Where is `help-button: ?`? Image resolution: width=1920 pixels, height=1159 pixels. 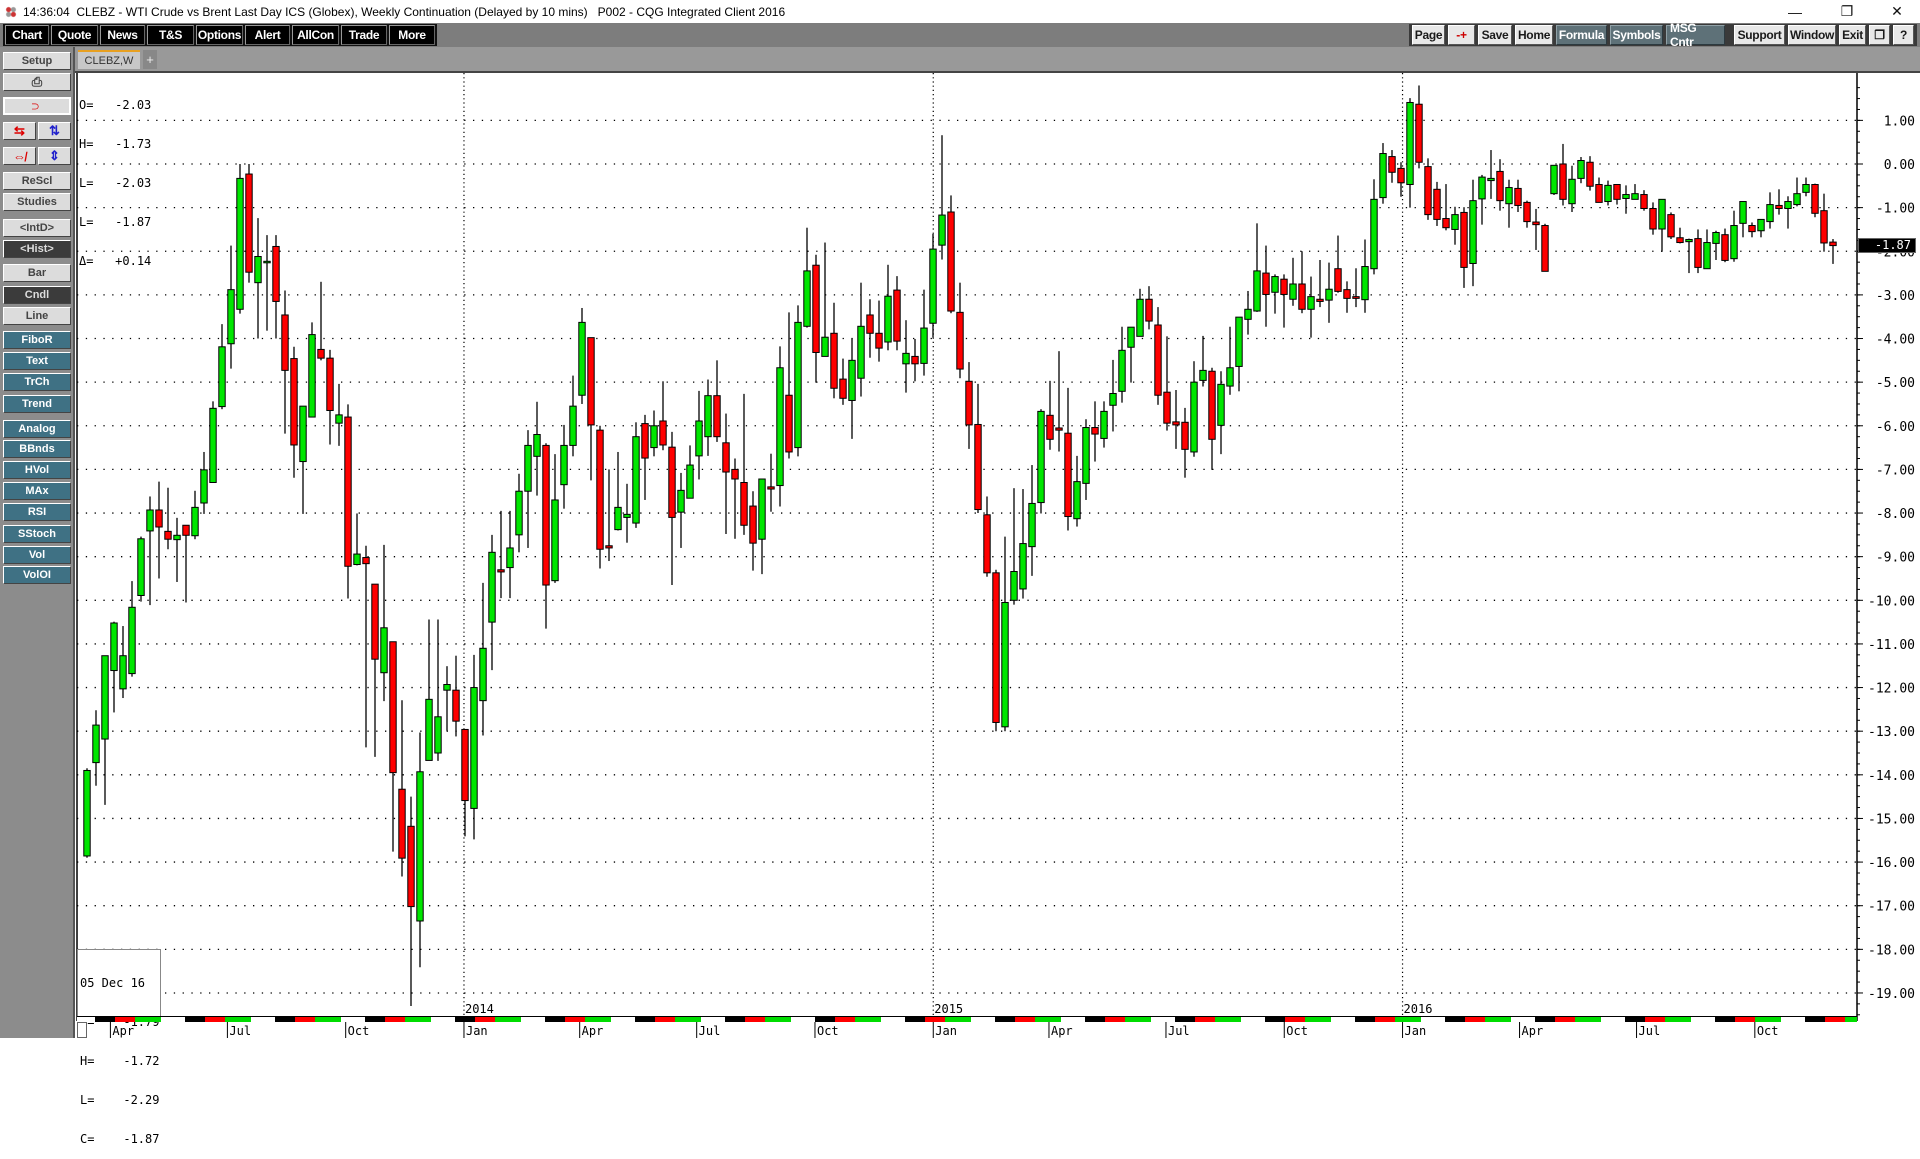 help-button: ? is located at coordinates (1903, 35).